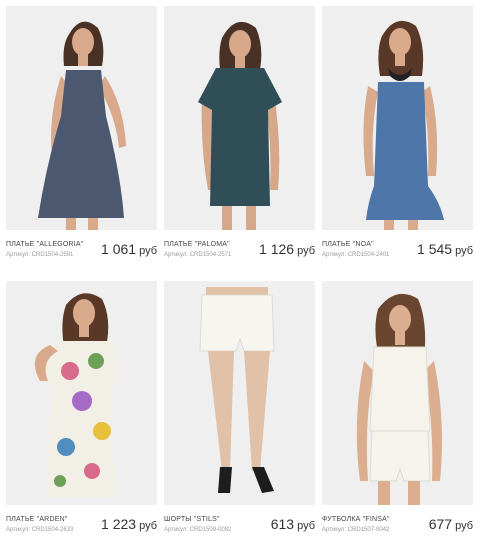 Image resolution: width=484 pixels, height=543 pixels. I want to click on product-sku: Артикул: CRD1504-2401, so click(356, 255).